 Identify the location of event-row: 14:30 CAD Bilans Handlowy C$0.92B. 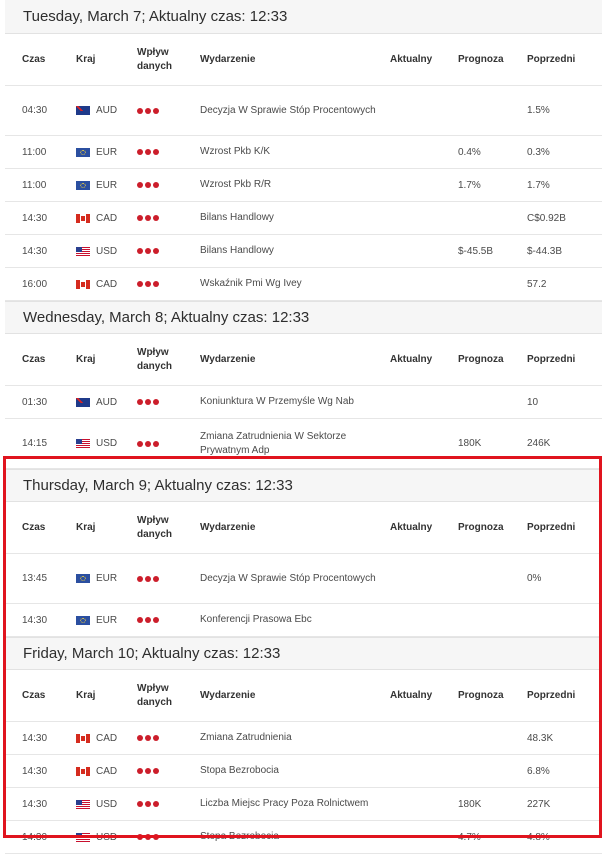
(303, 218).